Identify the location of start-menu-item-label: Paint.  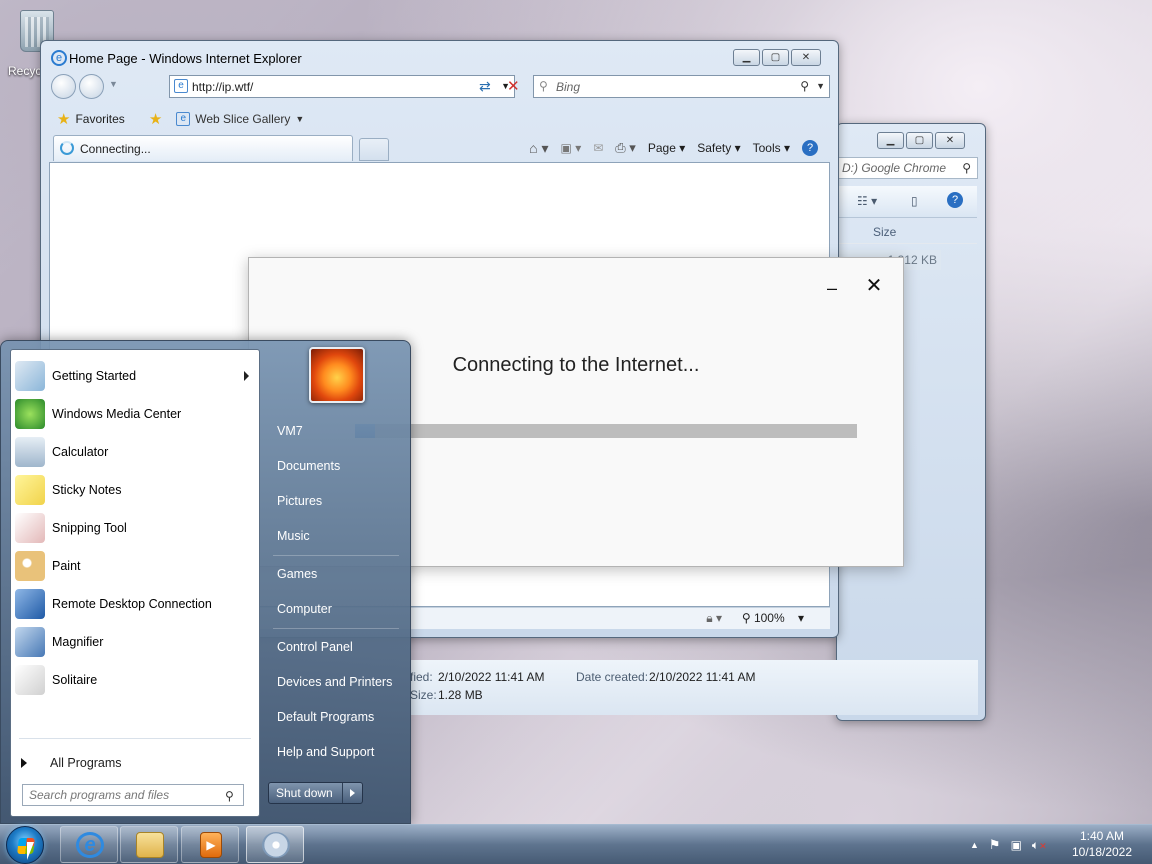
(66, 566).